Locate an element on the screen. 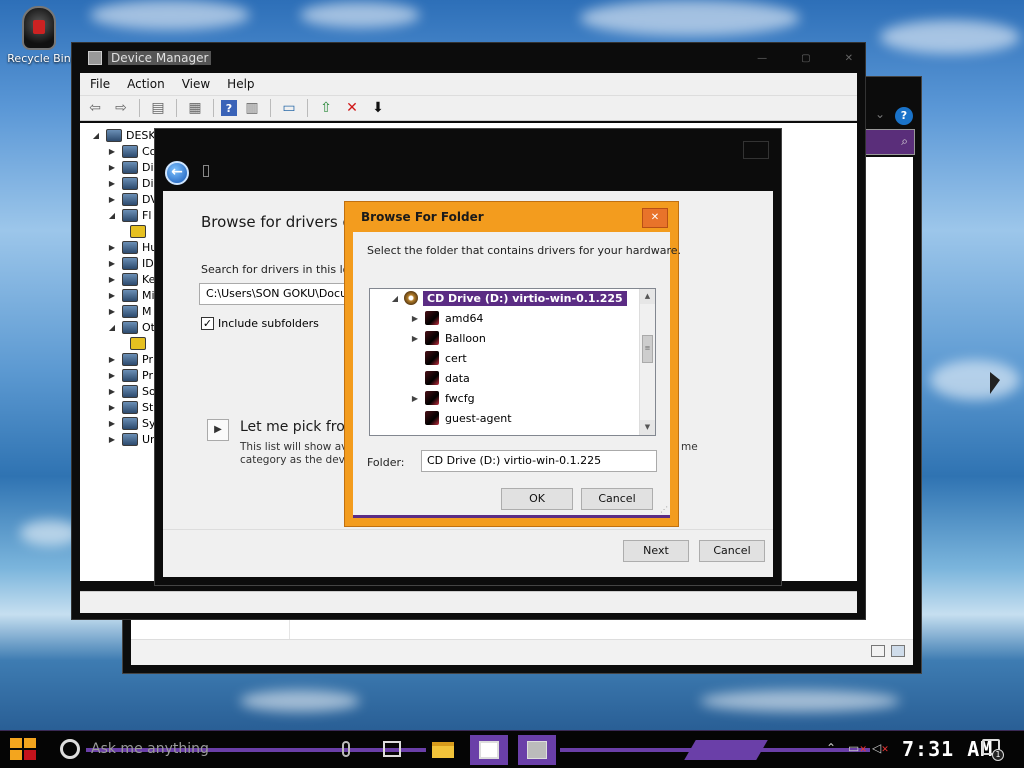  vertical-scrollbar: ▲ ≡ ▼ is located at coordinates (647, 362).